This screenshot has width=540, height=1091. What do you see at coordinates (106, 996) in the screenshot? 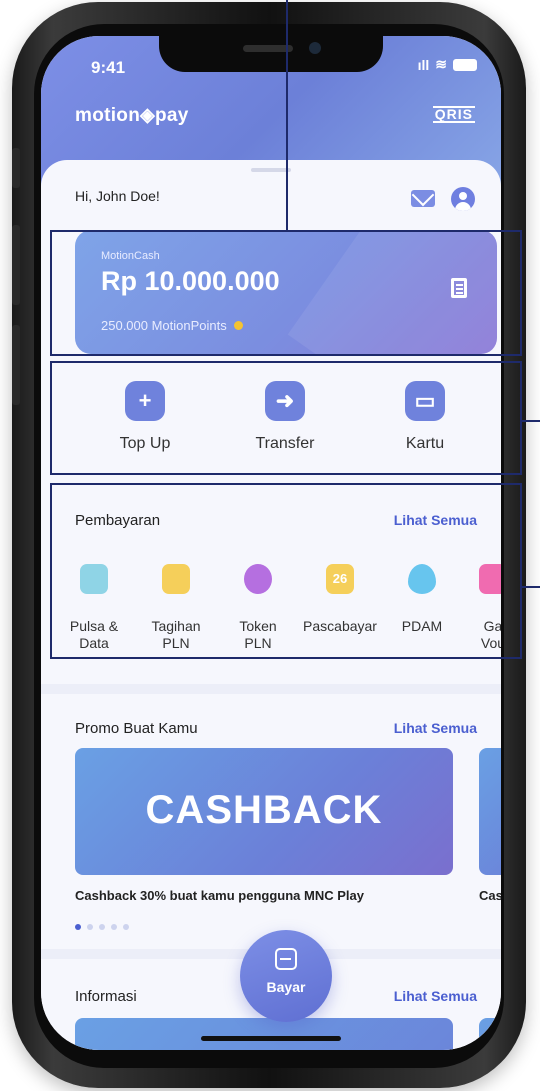
I see `info-title: Informasi` at bounding box center [106, 996].